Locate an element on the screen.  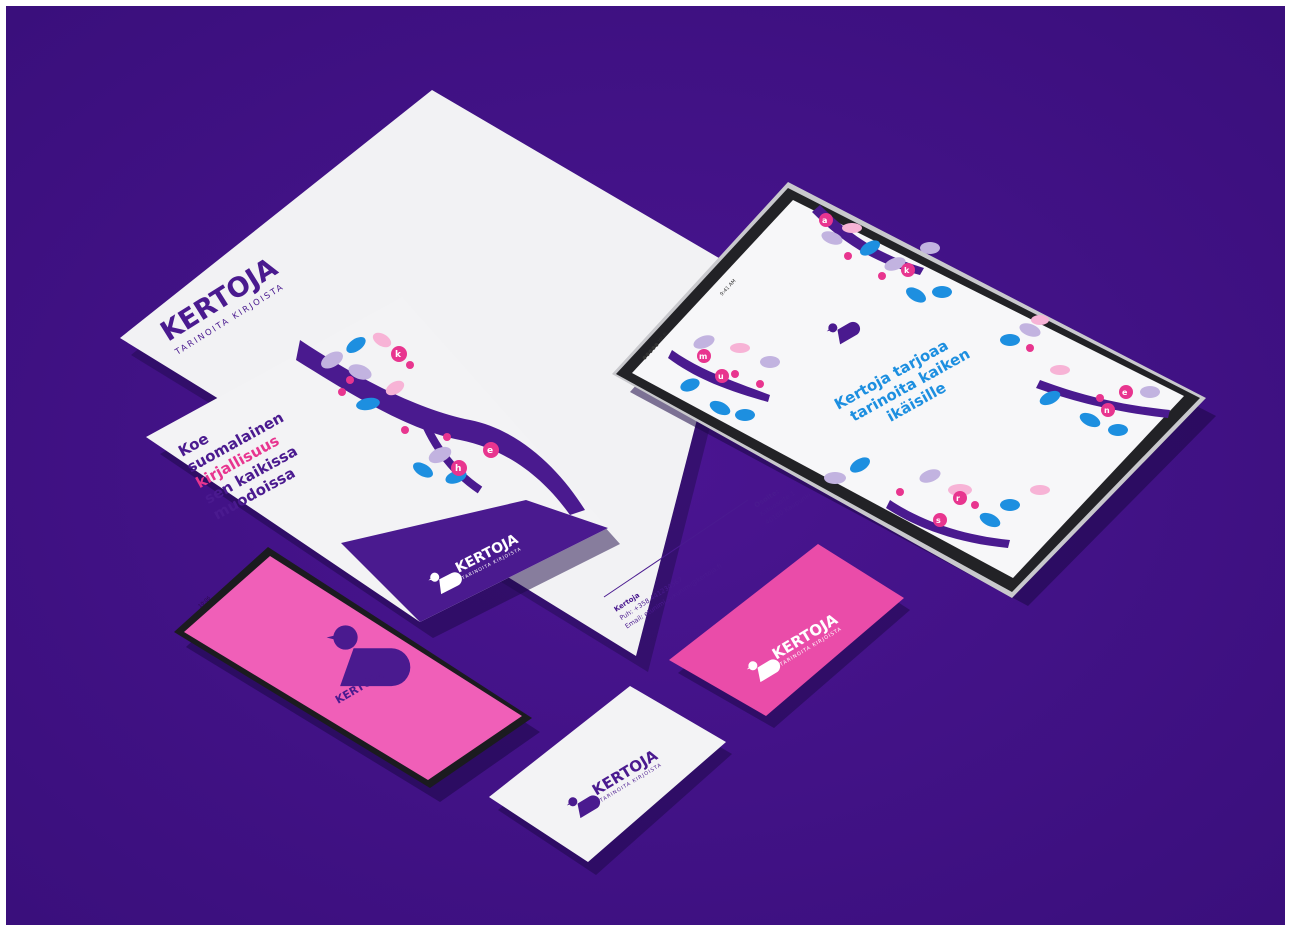
tablet-letter-k: k is located at coordinates (907, 270).